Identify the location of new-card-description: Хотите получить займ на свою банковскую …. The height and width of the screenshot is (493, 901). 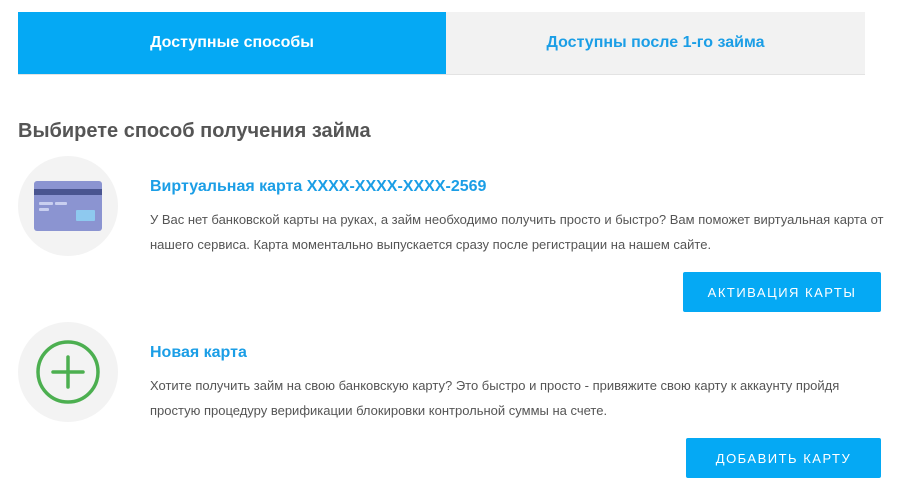
(495, 398).